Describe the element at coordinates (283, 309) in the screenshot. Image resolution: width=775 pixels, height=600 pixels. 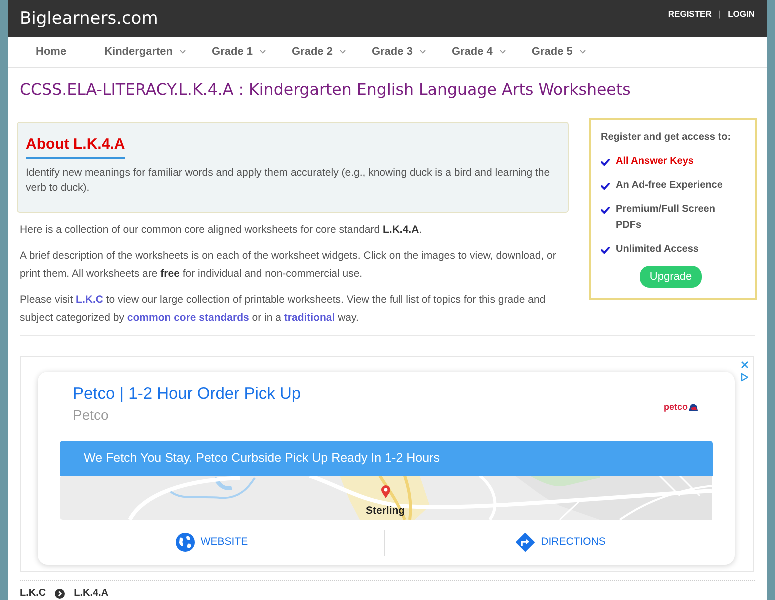
I see `intro-paragraph: Please visit L.K.C to view our large collection of printable worksheets. View the full list of topics for this grade and subject categorized by common core standards or in a traditional way.` at that location.